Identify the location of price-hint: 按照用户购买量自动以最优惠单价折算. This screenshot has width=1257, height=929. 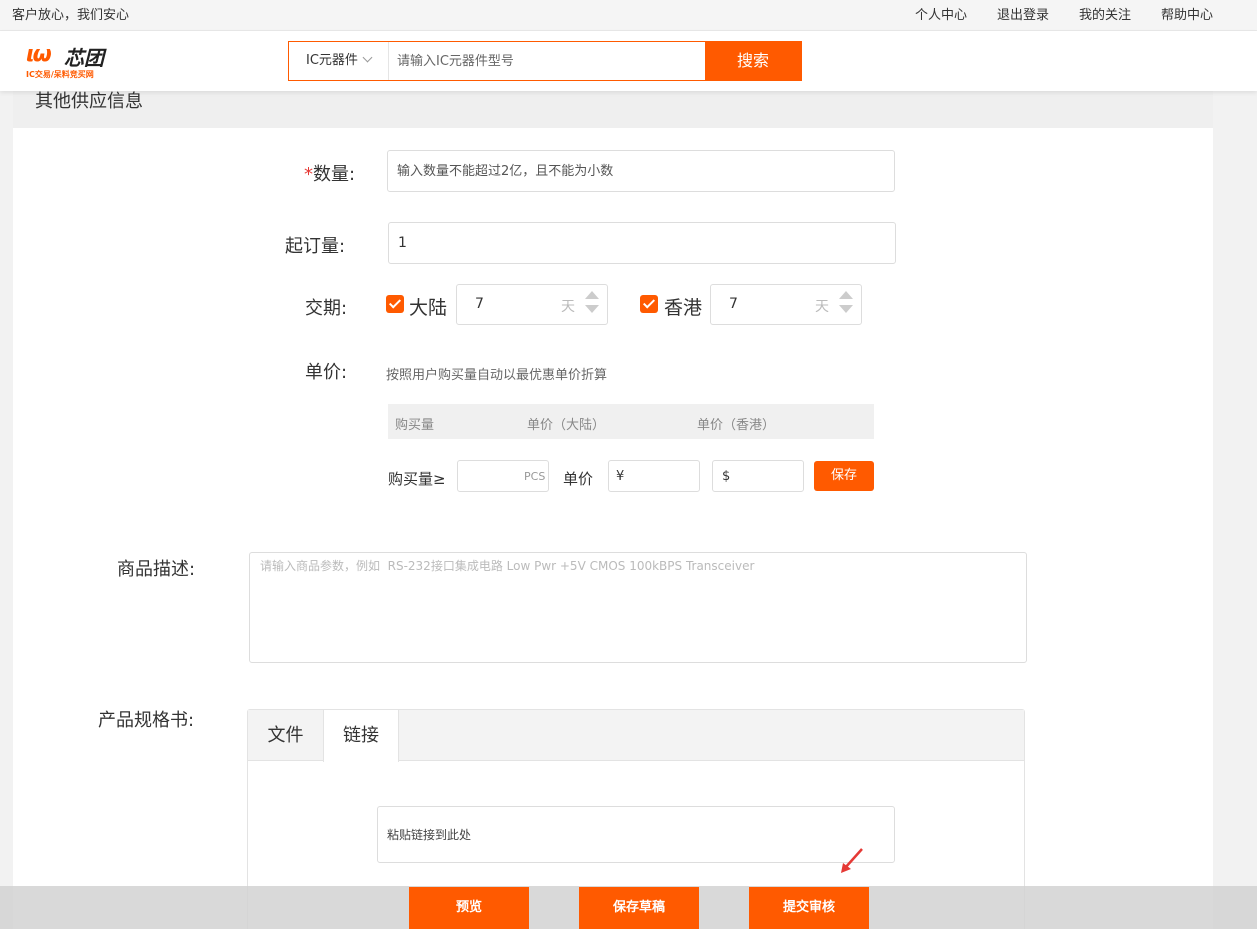
(497, 375).